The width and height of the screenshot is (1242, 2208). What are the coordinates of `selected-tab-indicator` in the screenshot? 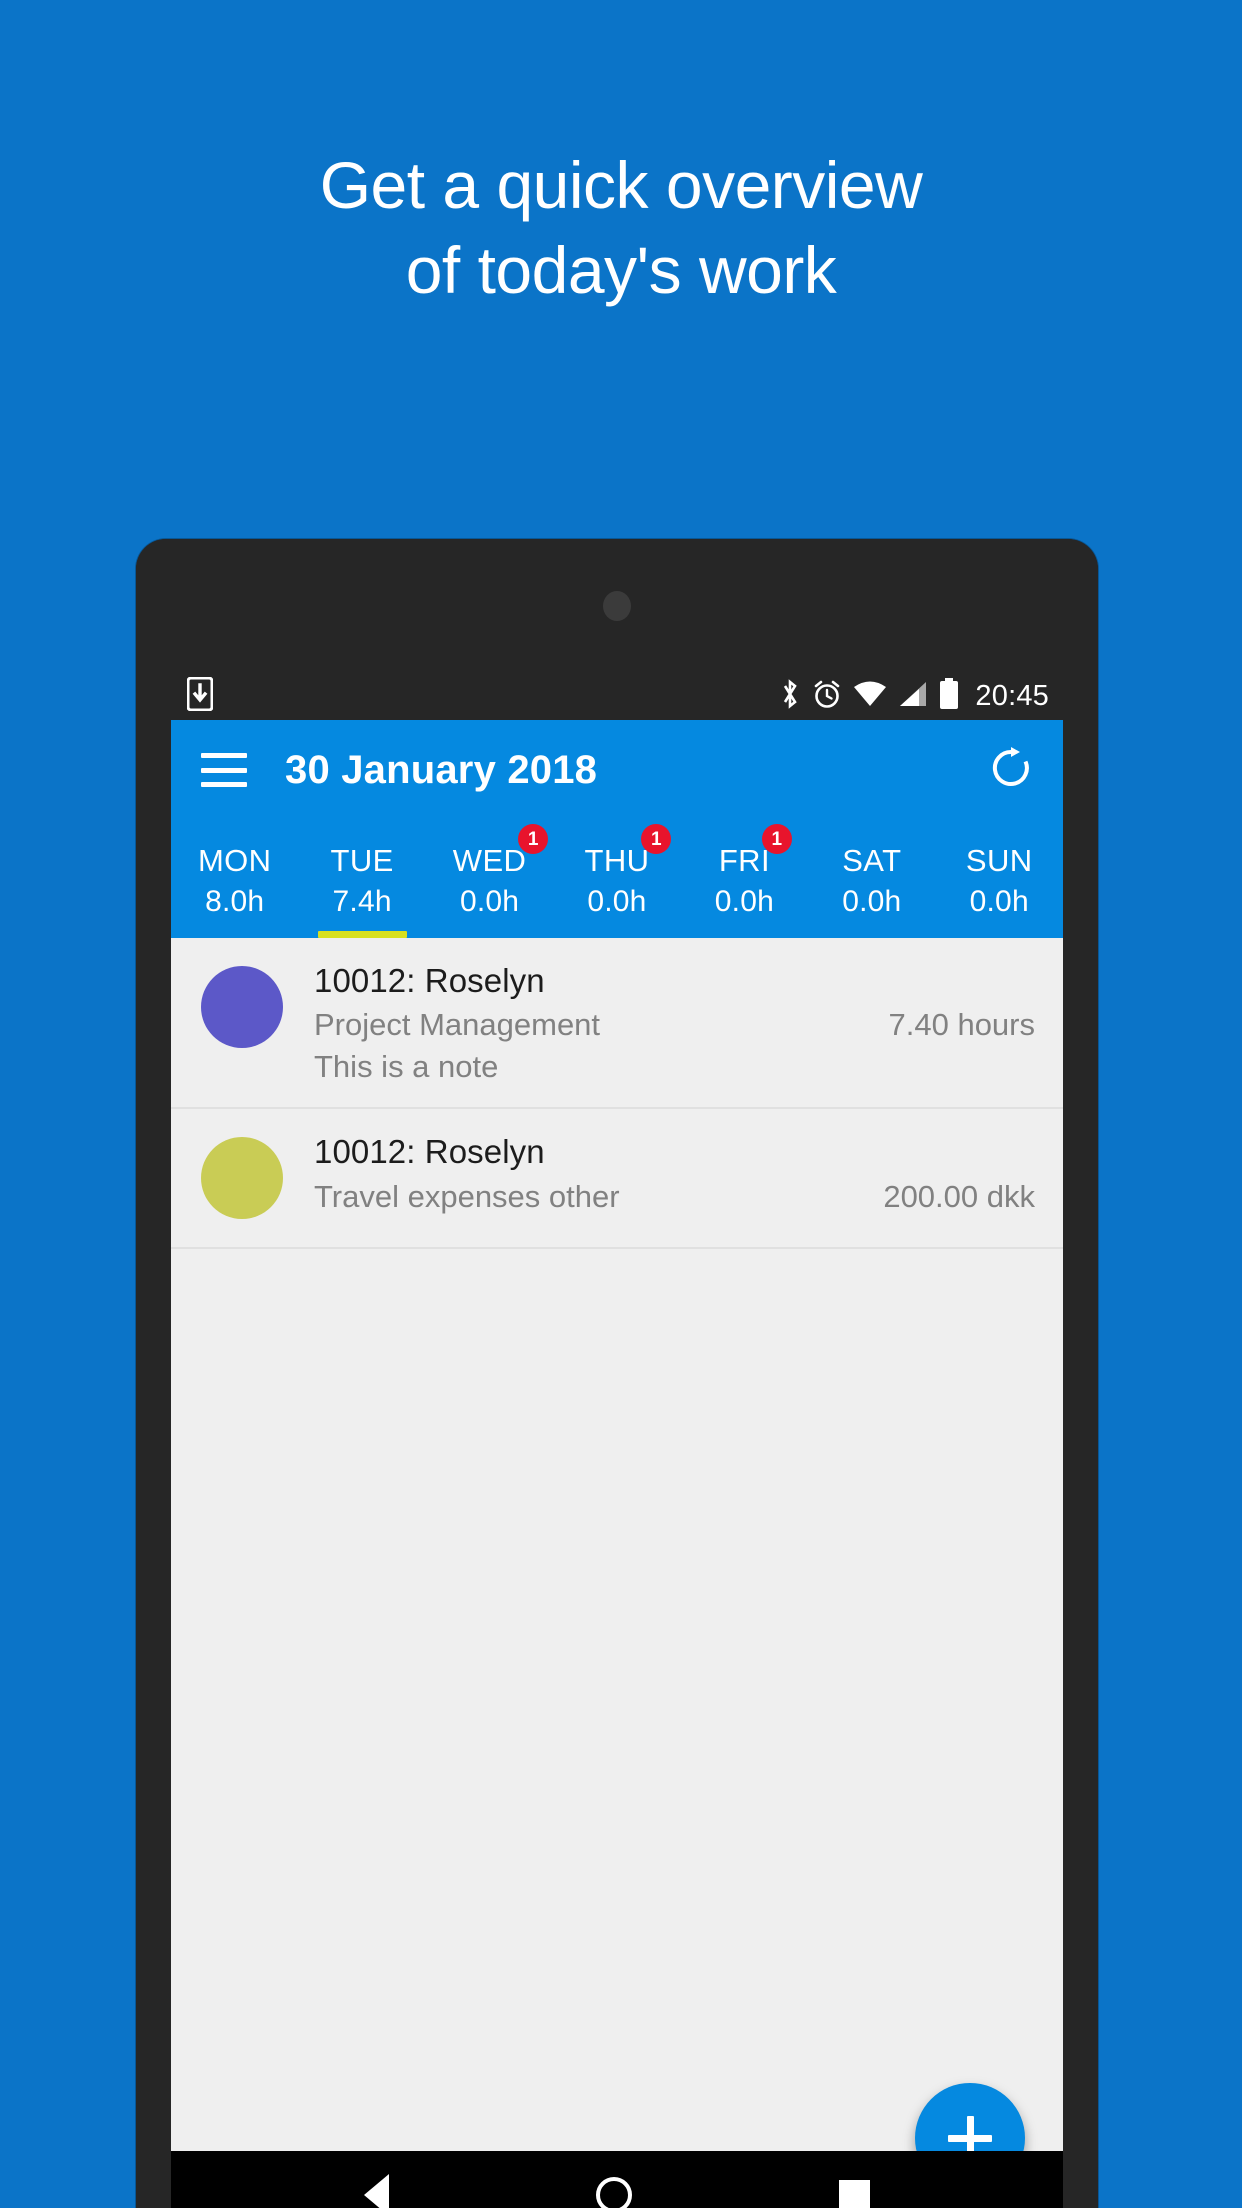 It's located at (362, 934).